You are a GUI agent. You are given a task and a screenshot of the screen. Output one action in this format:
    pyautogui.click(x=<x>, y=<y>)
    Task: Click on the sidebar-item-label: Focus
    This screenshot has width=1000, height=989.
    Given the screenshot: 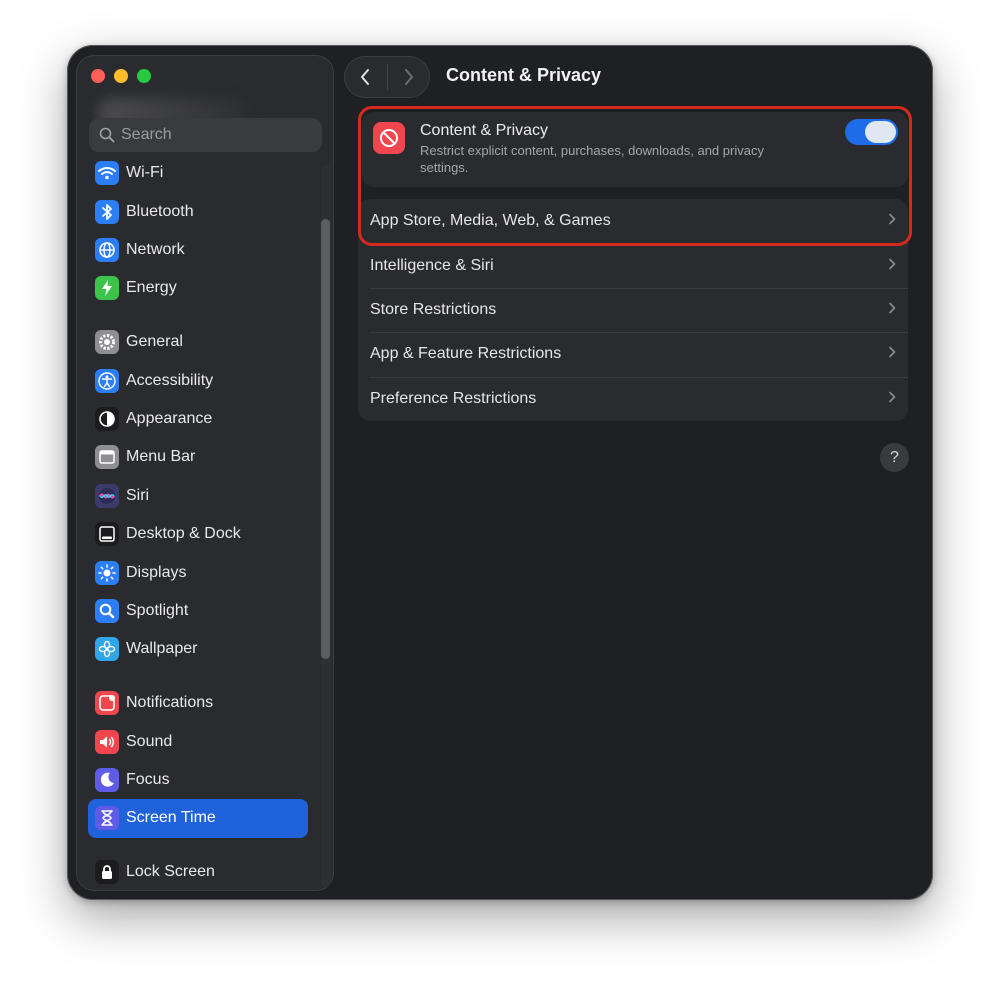 What is the action you would take?
    pyautogui.click(x=148, y=780)
    